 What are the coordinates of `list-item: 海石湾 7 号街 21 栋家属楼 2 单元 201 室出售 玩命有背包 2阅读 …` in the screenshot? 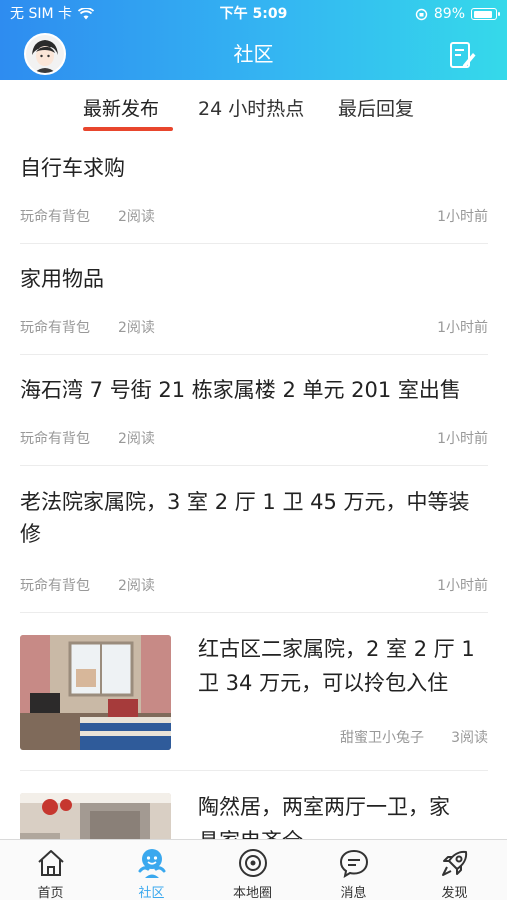 It's located at (254, 410).